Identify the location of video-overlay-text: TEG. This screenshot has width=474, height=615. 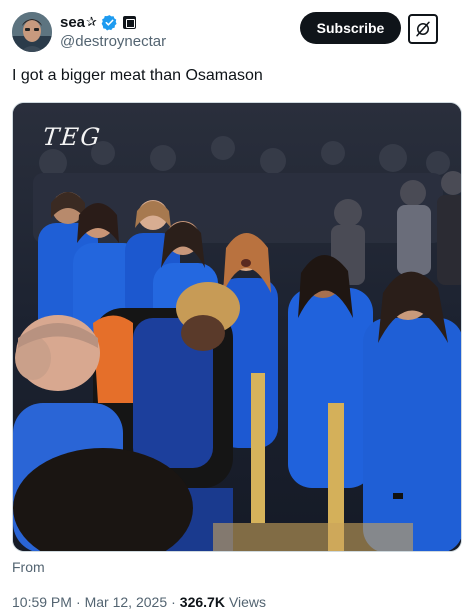
(72, 137).